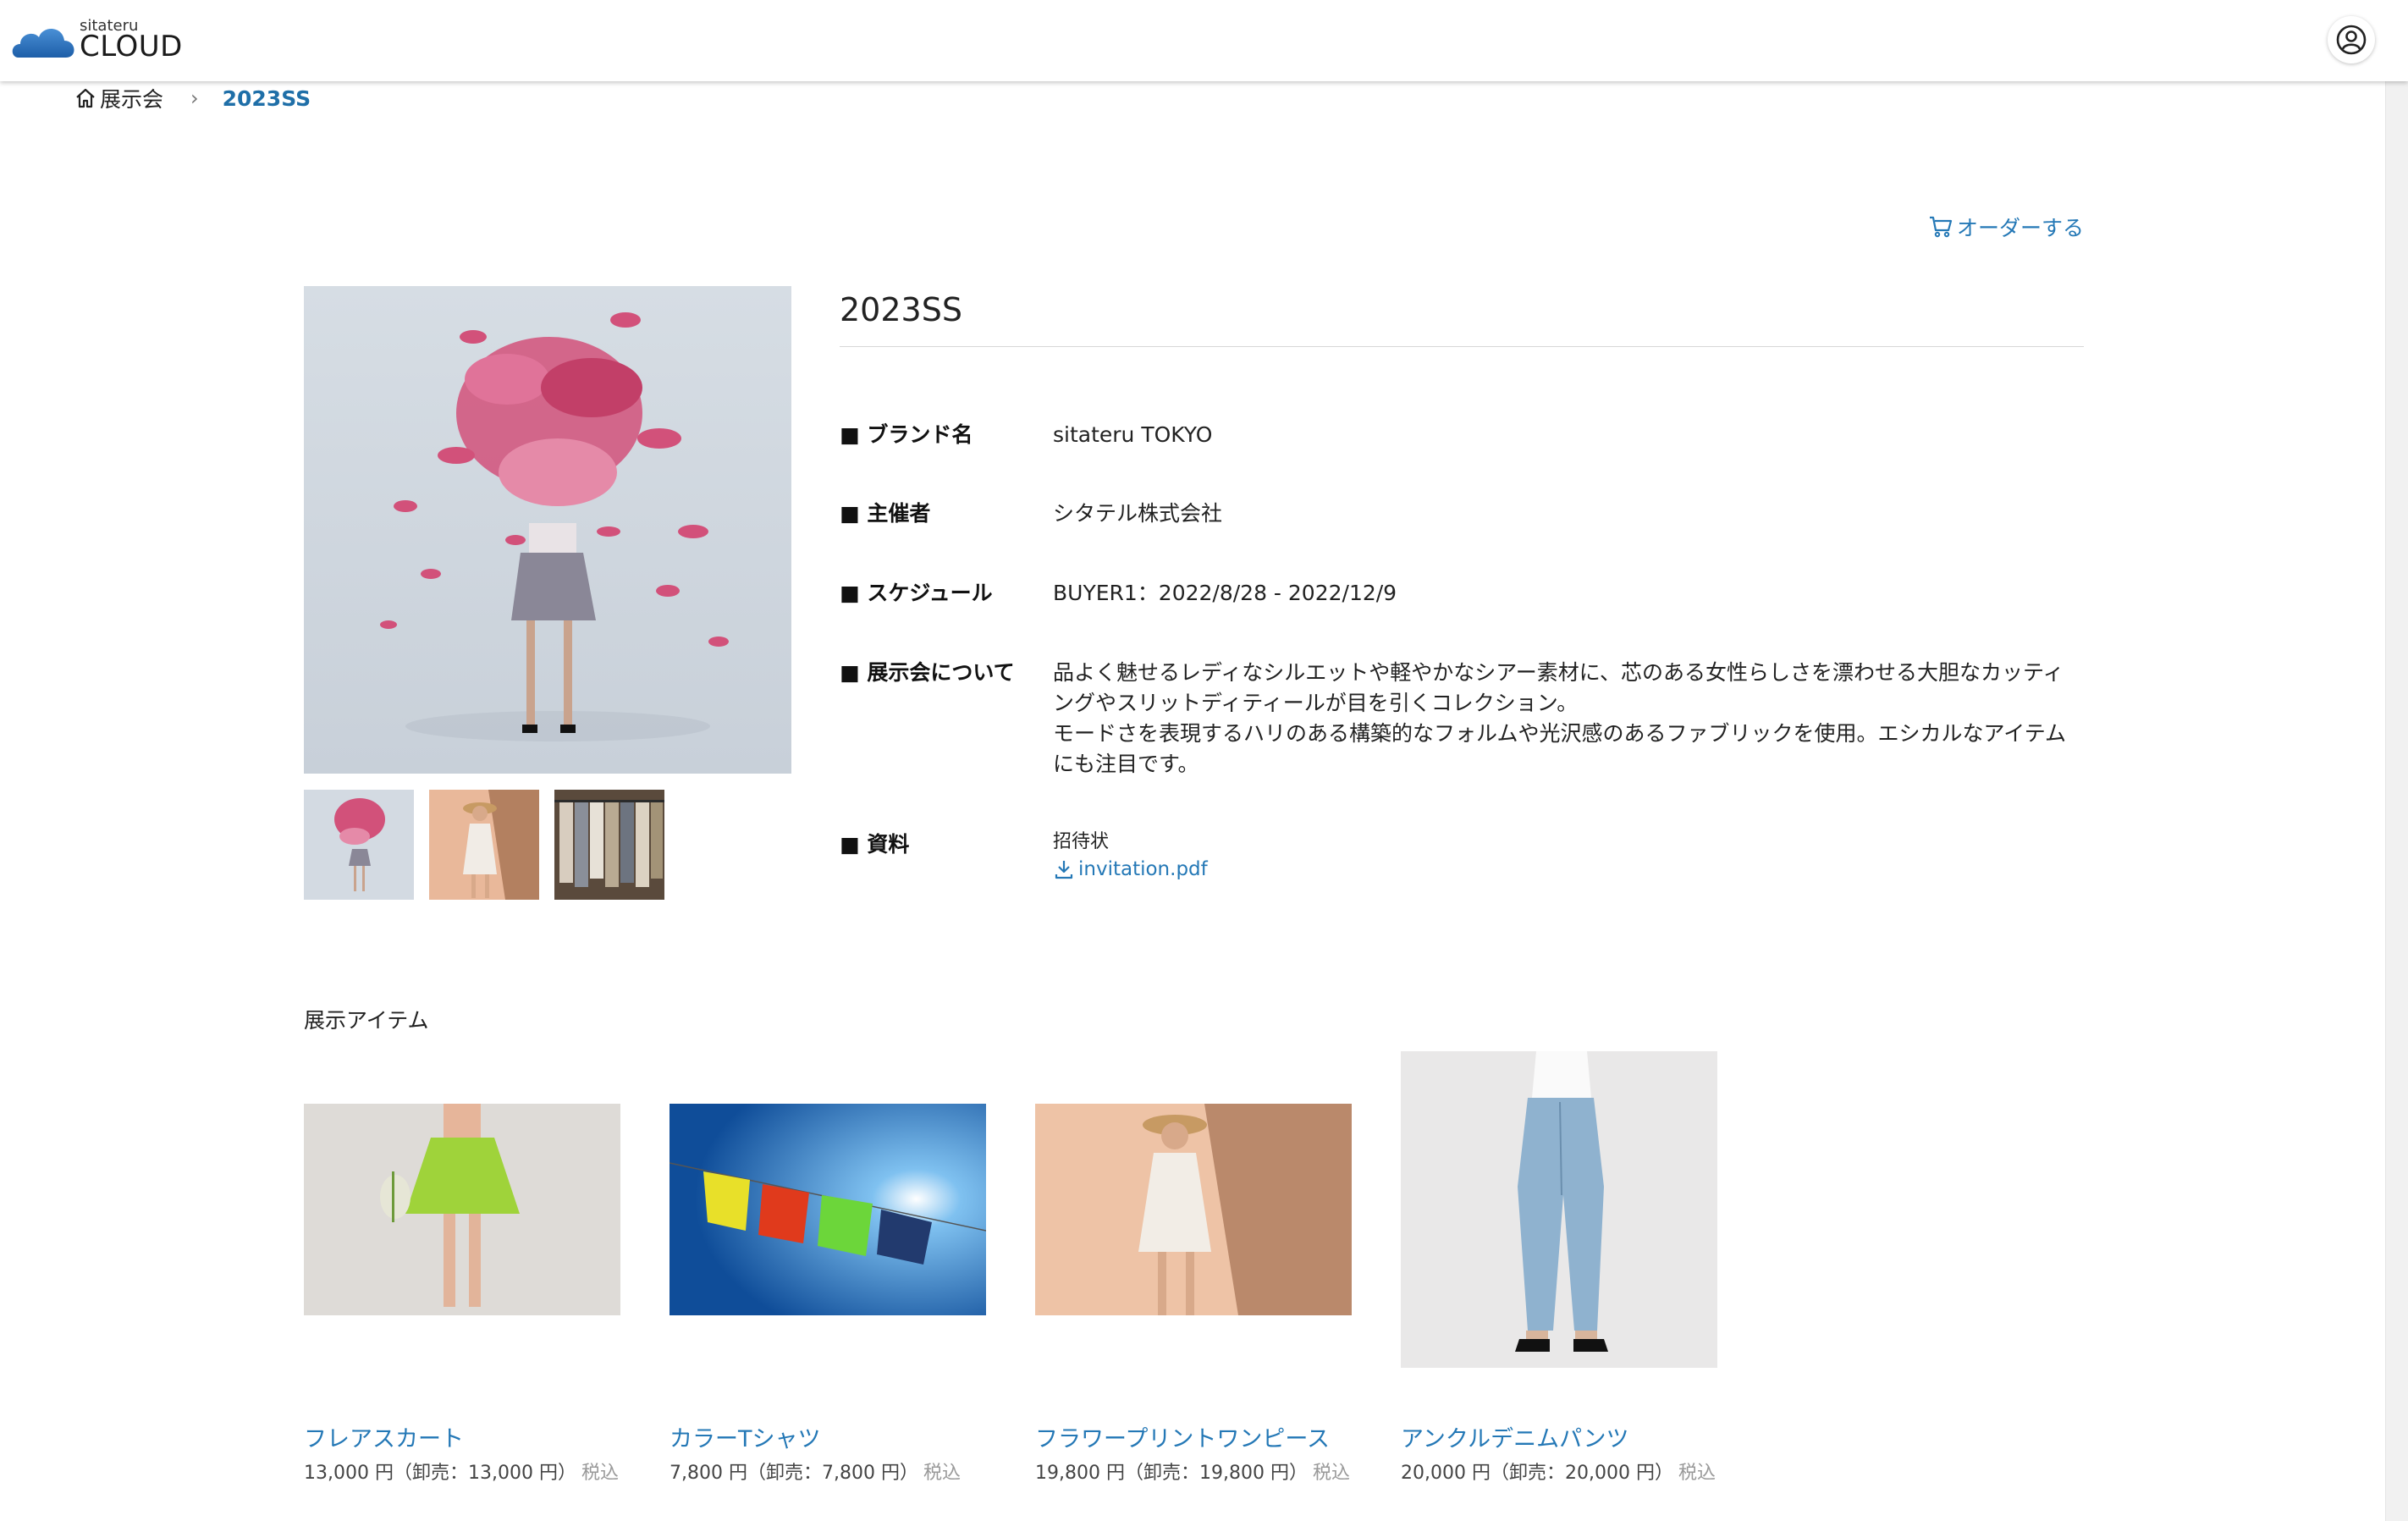  I want to click on item-price-value: 20,000 円（卸売：20,000 円）, so click(1537, 1473).